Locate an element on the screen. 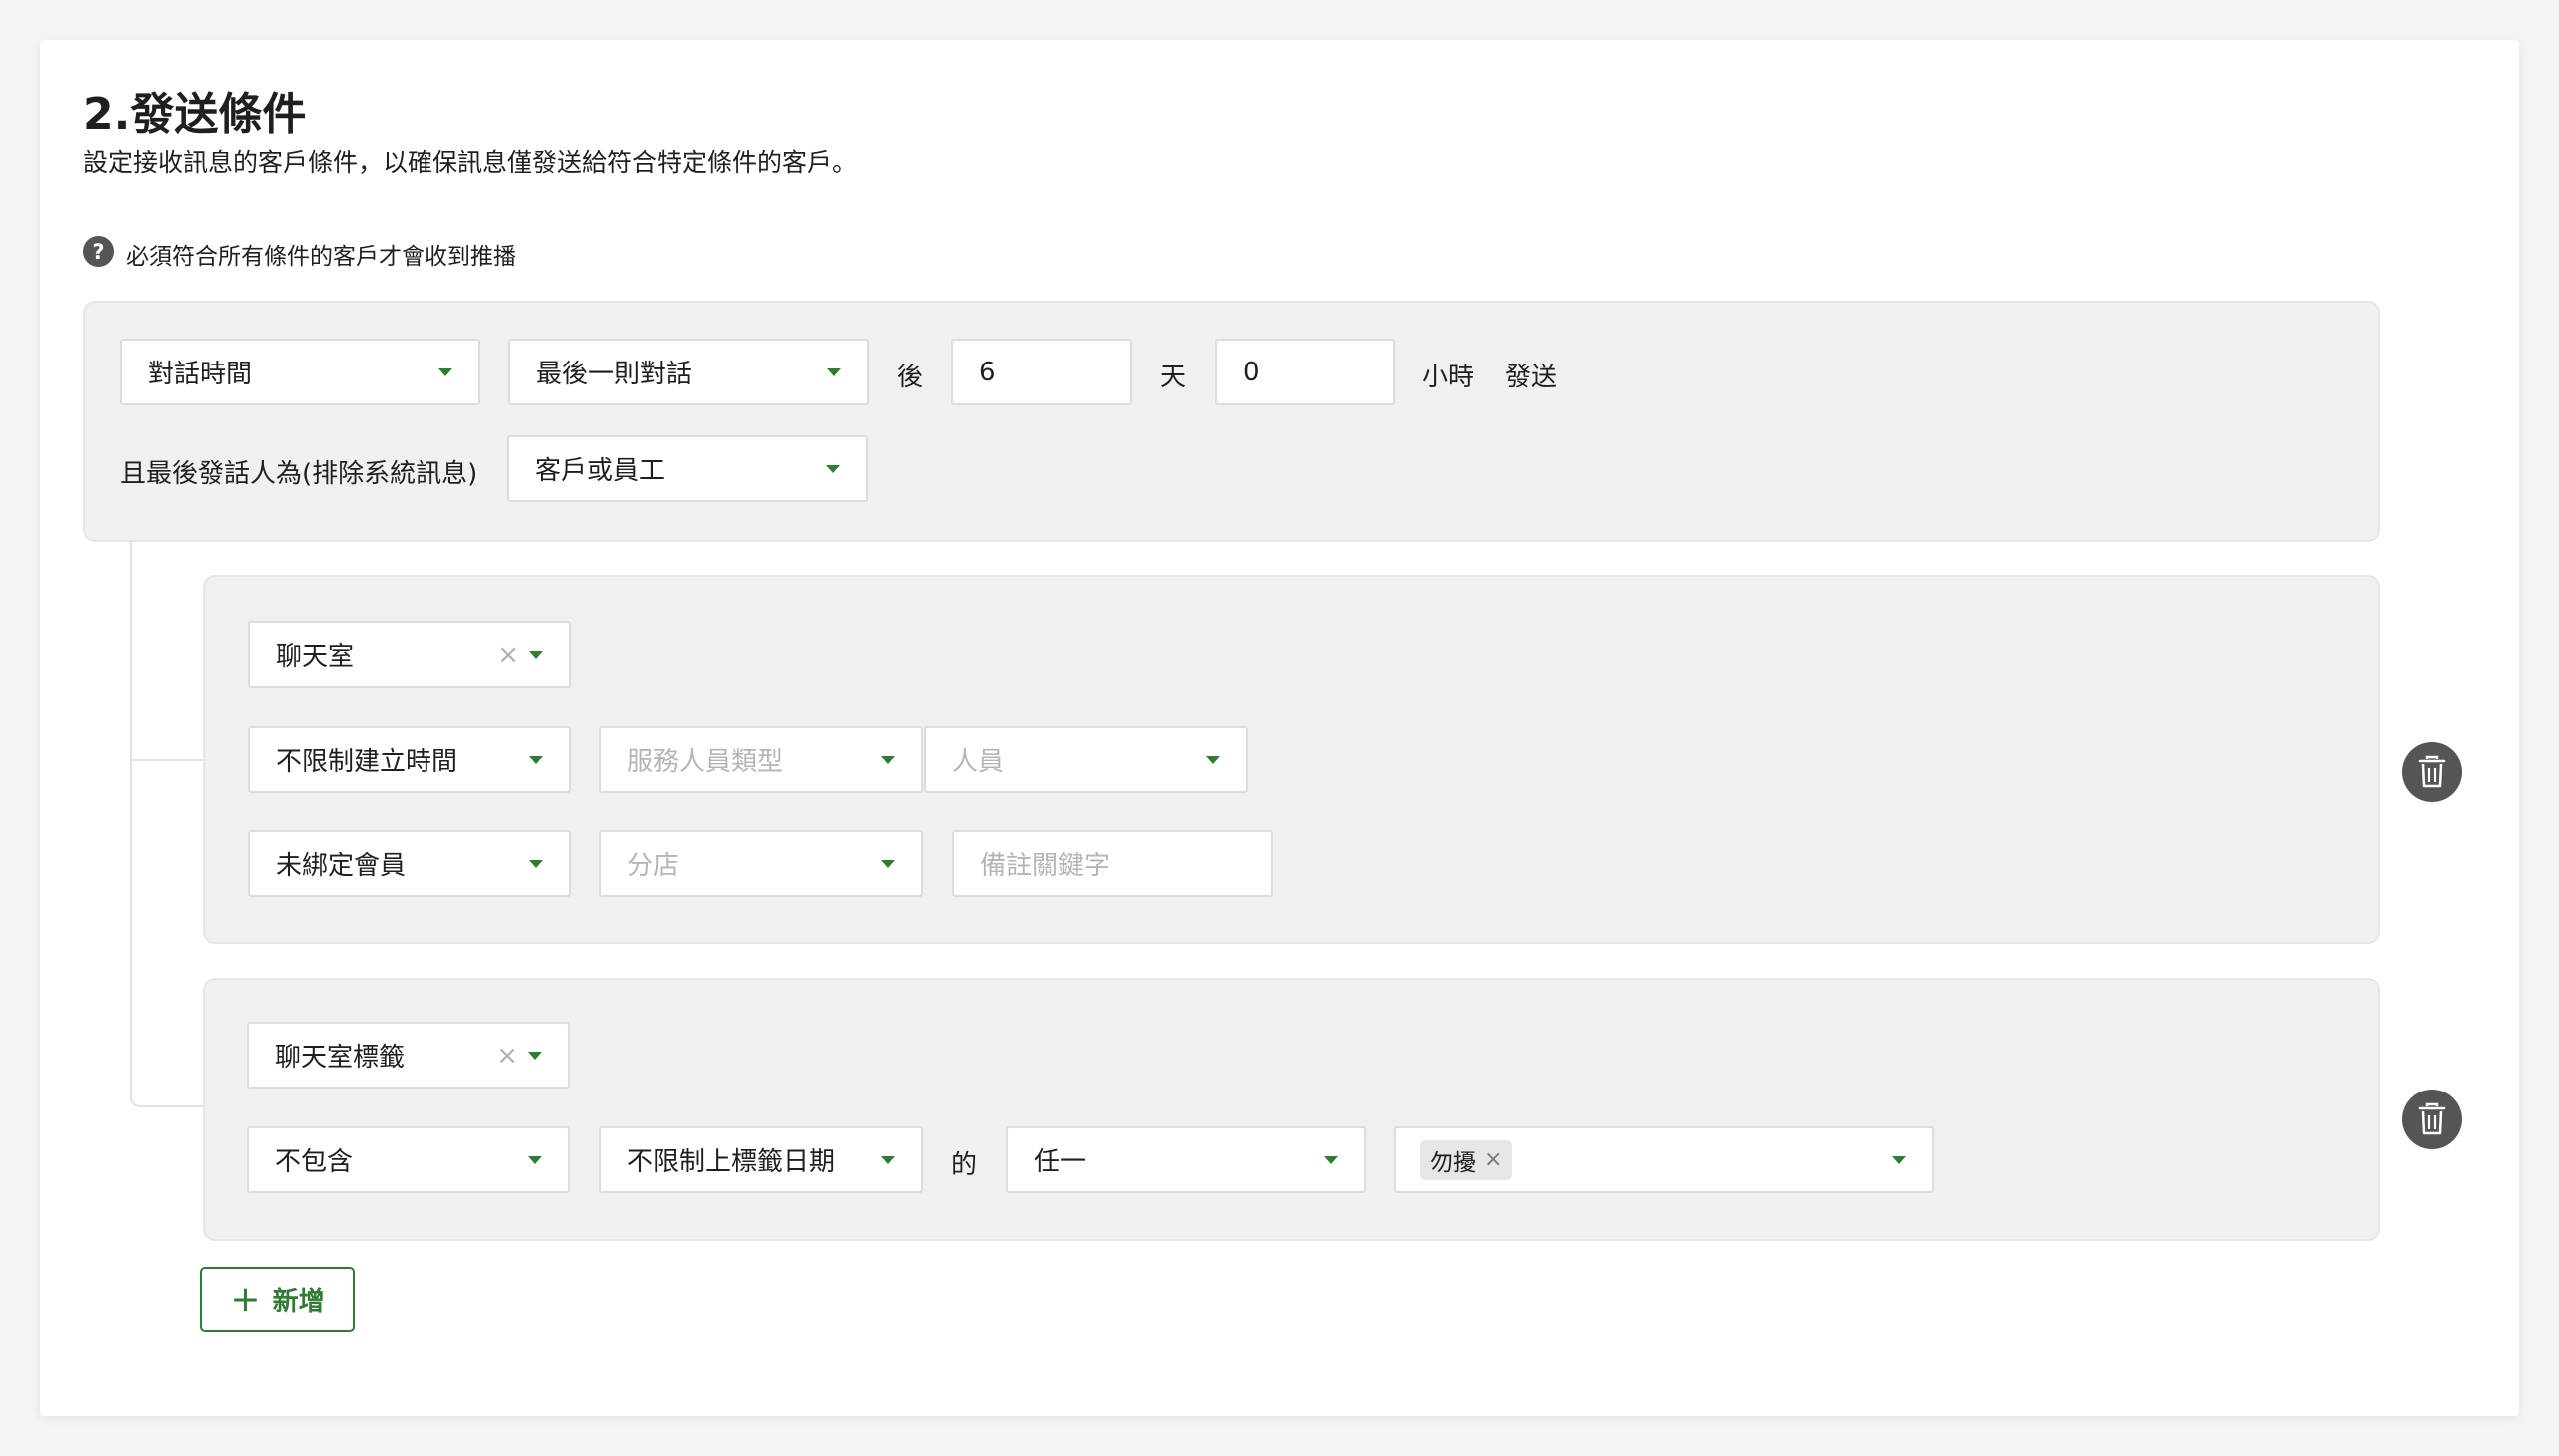  note-keyword-input: 備註關鍵字 is located at coordinates (1112, 864).